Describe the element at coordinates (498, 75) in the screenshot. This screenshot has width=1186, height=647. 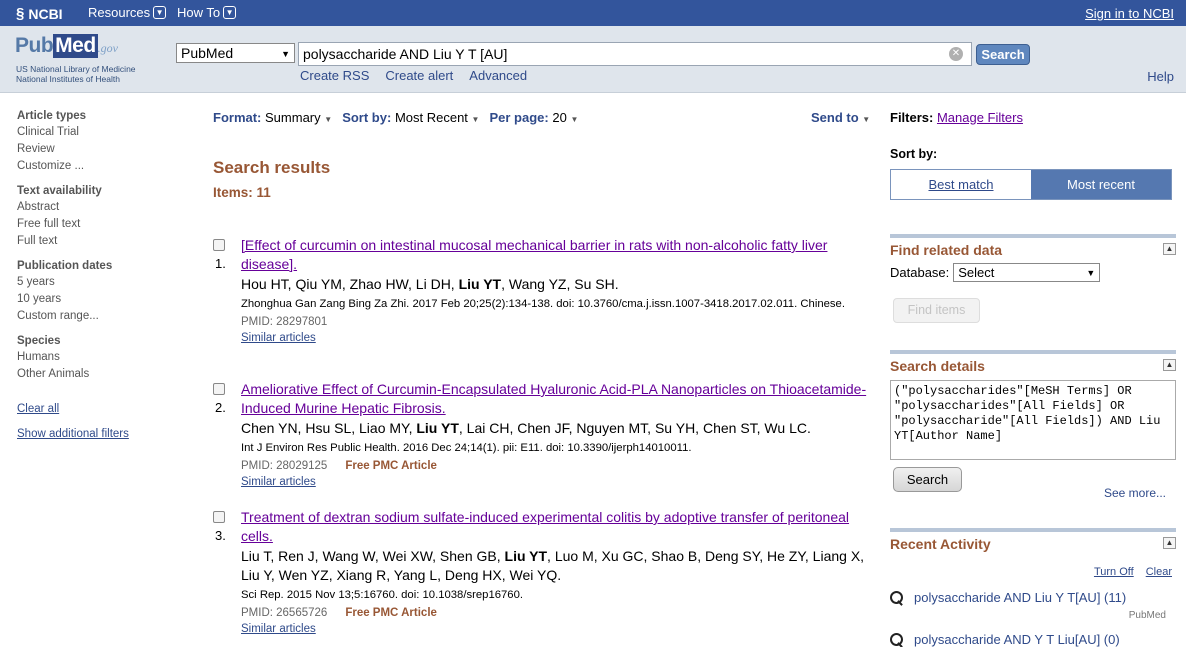
I see `advanced-search-link: Advanced` at that location.